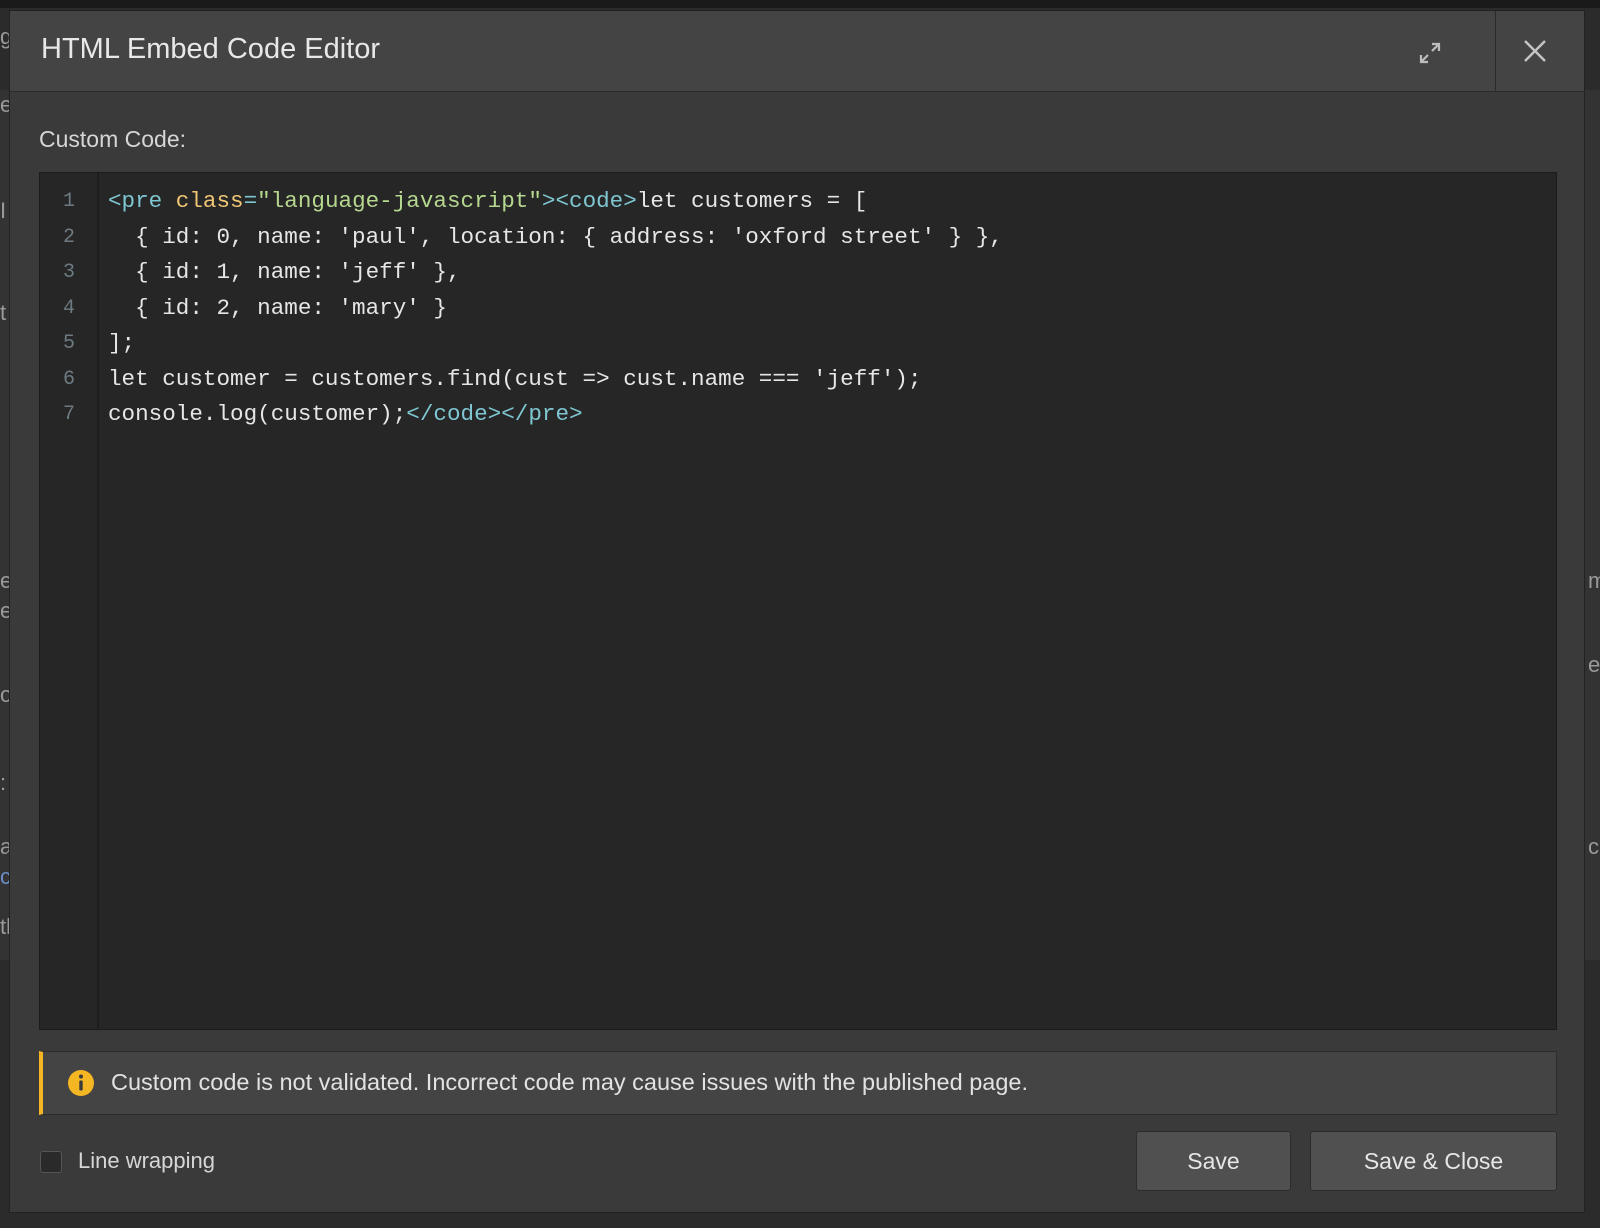 This screenshot has width=1600, height=1228. What do you see at coordinates (589, 201) in the screenshot?
I see `code-token: ><code>` at bounding box center [589, 201].